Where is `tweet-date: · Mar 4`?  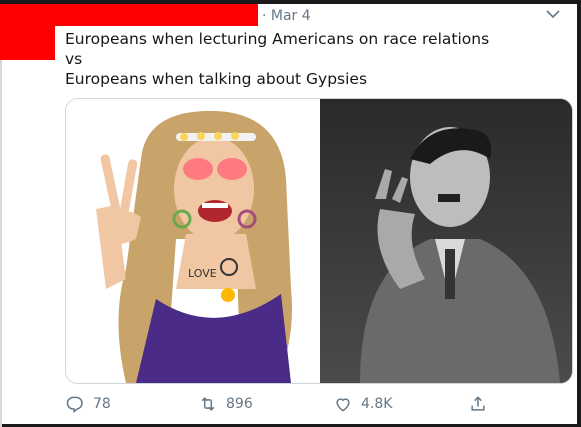 tweet-date: · Mar 4 is located at coordinates (286, 16).